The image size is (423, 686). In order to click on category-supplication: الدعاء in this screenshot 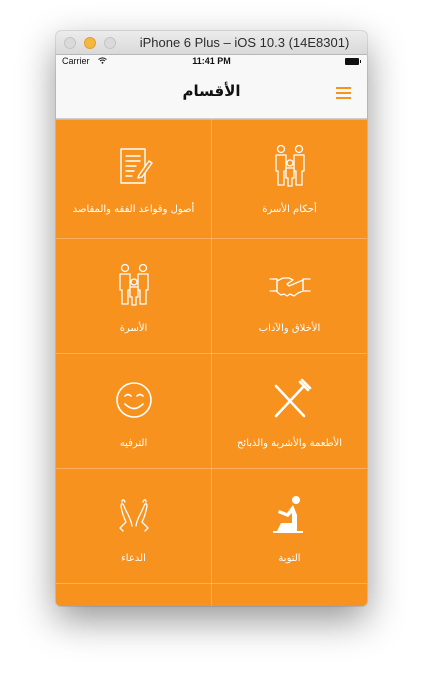, I will do `click(133, 525)`.